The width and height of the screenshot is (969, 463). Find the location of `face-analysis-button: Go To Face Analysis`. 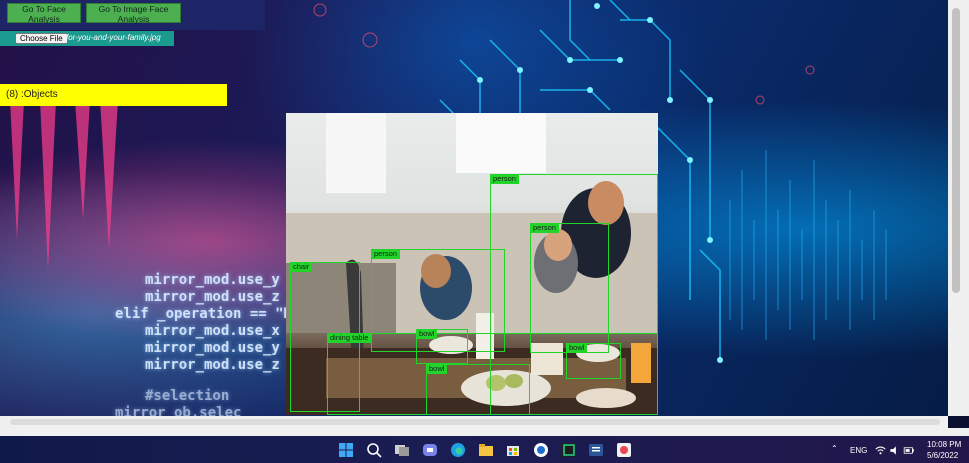

face-analysis-button: Go To Face Analysis is located at coordinates (44, 13).